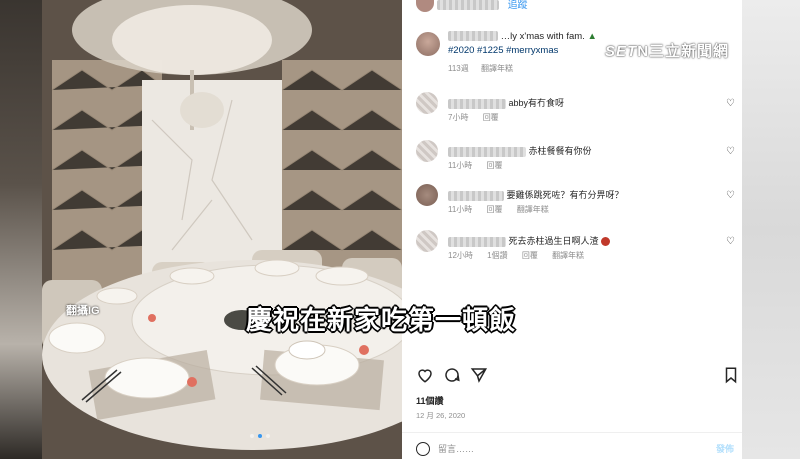 The height and width of the screenshot is (459, 800). Describe the element at coordinates (553, 241) in the screenshot. I see `comment-text: 死去赤柱過生日啊人渣` at that location.